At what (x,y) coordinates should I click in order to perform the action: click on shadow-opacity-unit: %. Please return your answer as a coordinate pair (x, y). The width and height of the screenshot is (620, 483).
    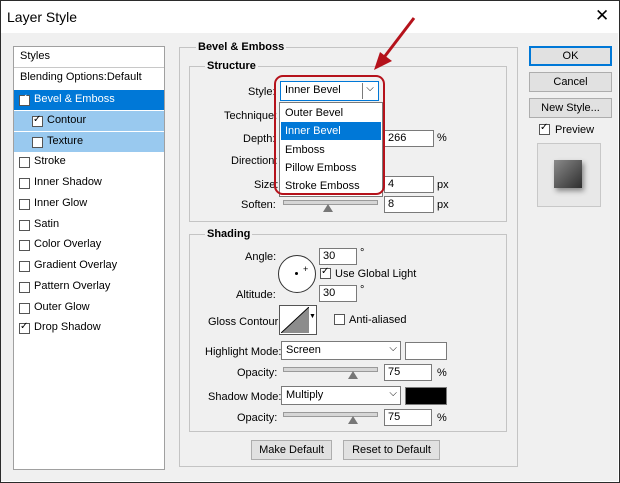
    Looking at the image, I should click on (442, 418).